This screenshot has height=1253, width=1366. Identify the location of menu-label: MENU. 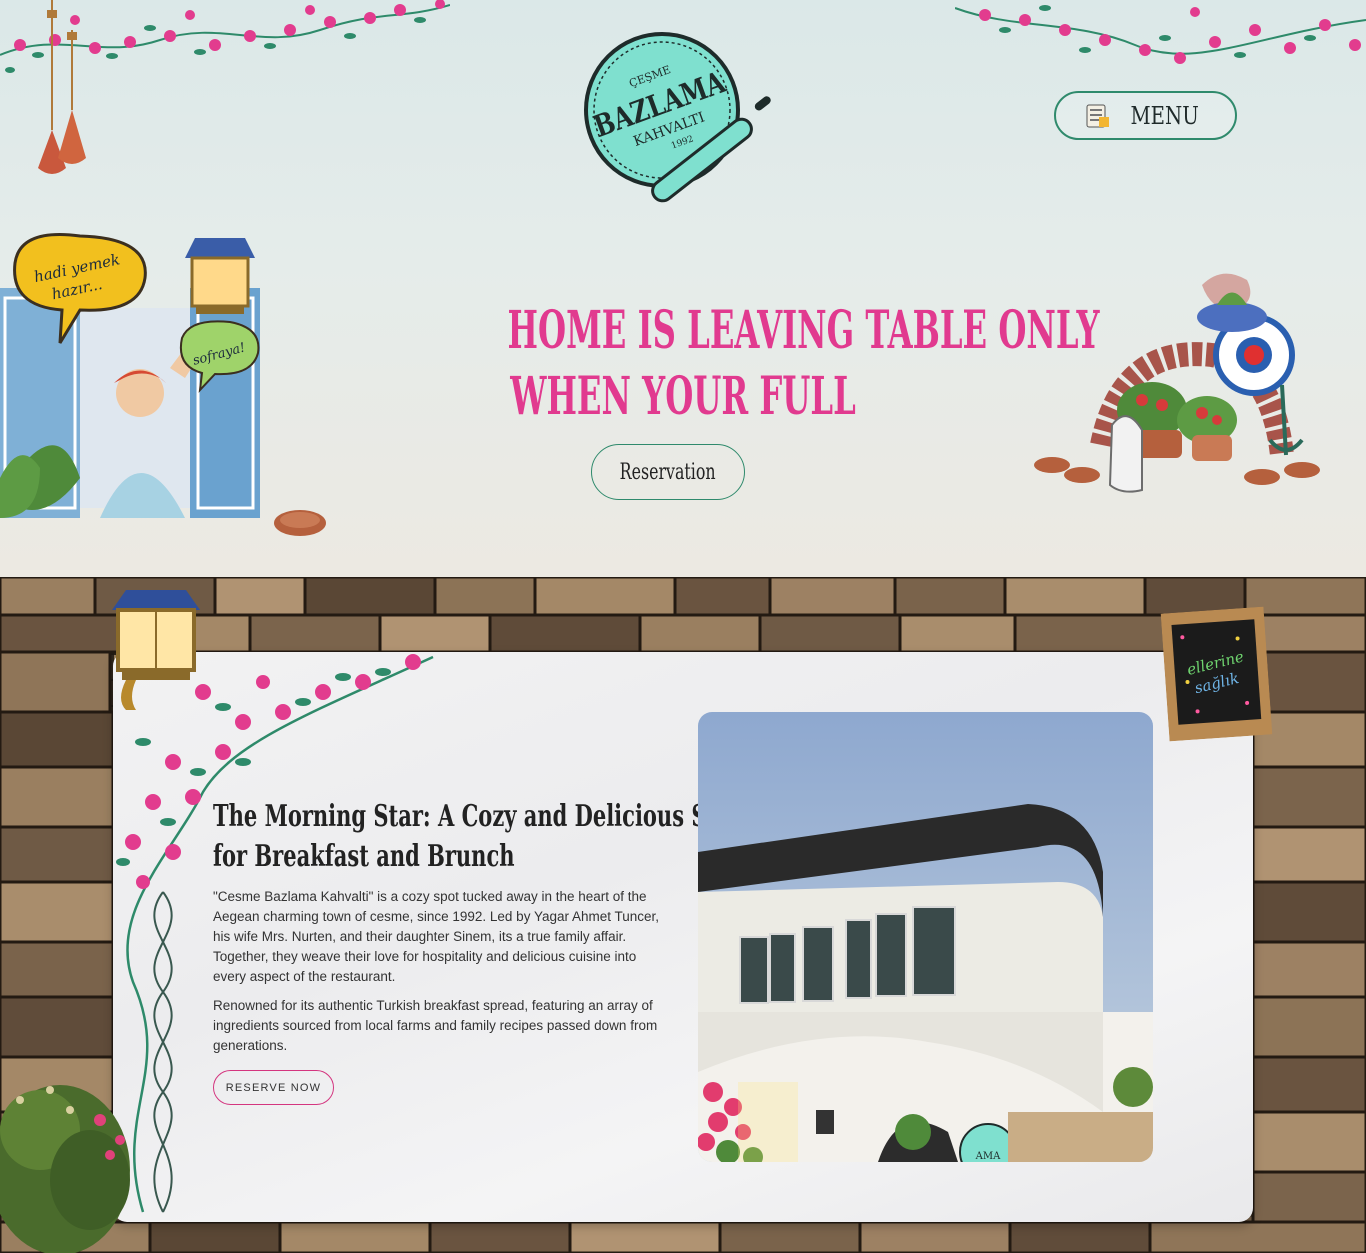
(1164, 115).